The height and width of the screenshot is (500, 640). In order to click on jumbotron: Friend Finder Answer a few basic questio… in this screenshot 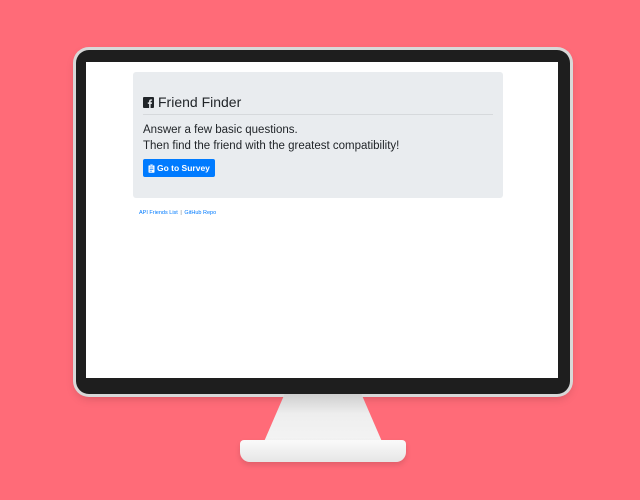, I will do `click(318, 135)`.